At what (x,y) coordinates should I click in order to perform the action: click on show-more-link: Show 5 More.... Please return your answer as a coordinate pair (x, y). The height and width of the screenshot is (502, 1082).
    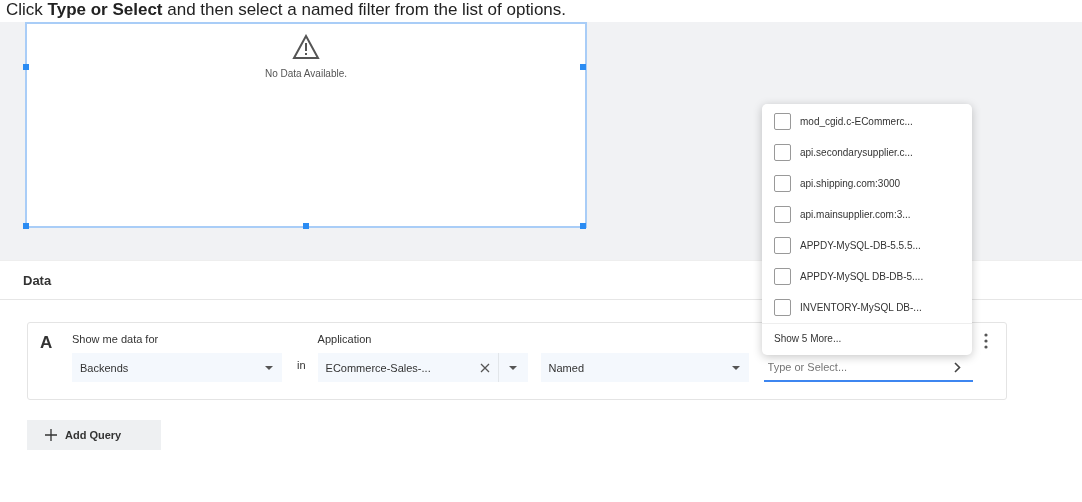
    Looking at the image, I should click on (867, 338).